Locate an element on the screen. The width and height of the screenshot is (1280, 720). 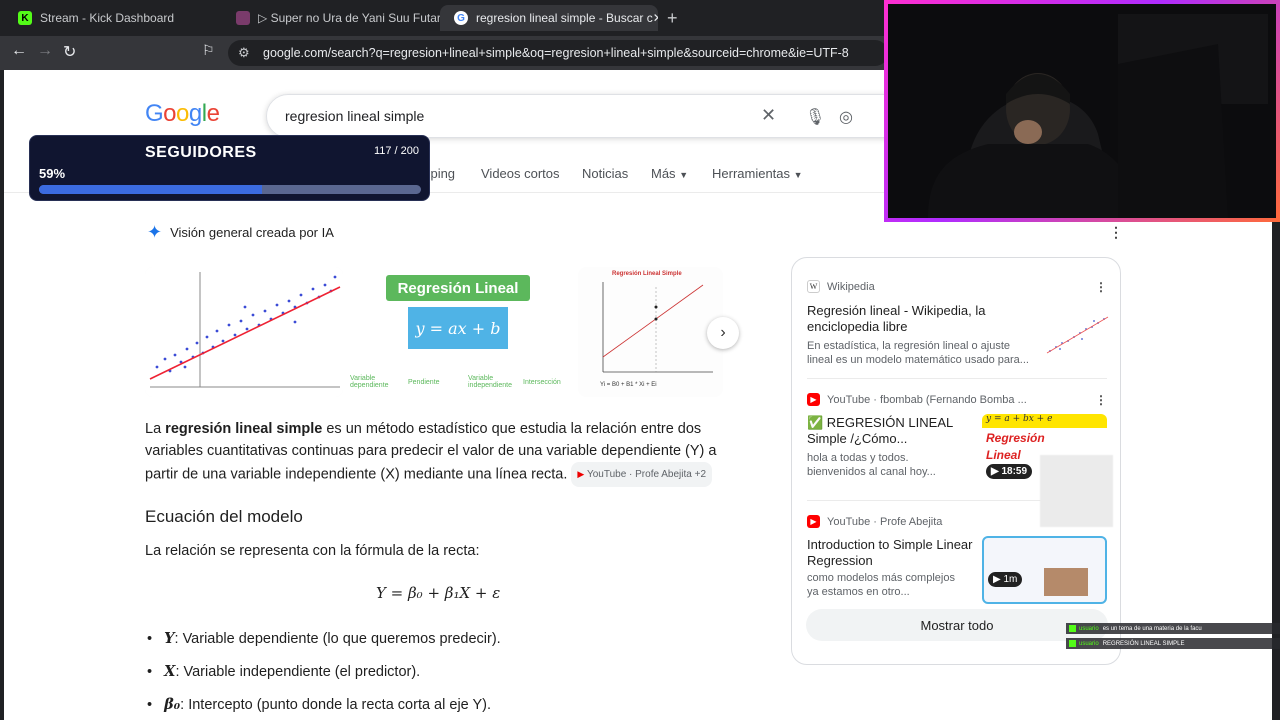
tab-title: ▷ Super no Ura de Yani Suu Futari Ca is located at coordinates (349, 18).